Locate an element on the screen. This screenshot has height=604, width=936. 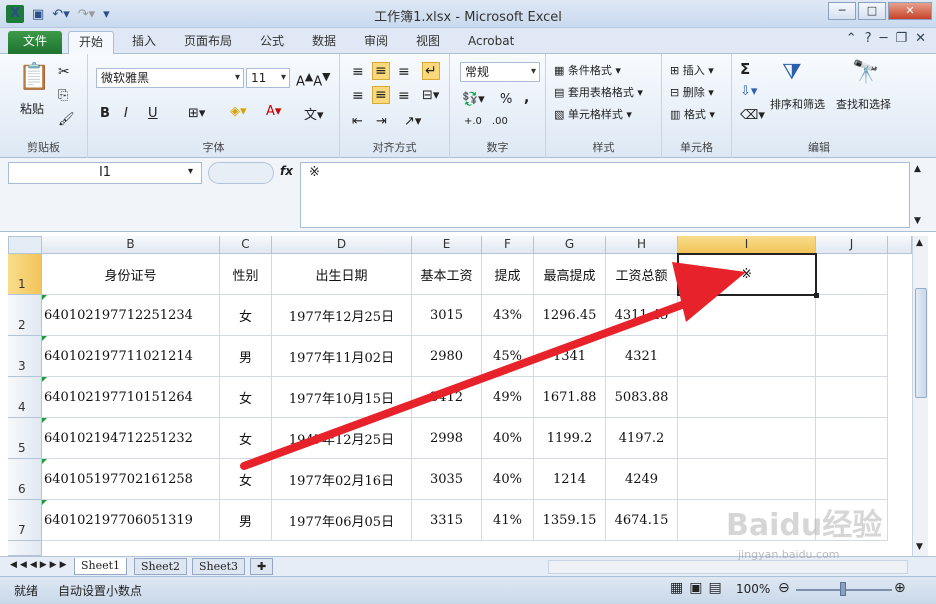
tab-view: 视图 is located at coordinates (428, 42).